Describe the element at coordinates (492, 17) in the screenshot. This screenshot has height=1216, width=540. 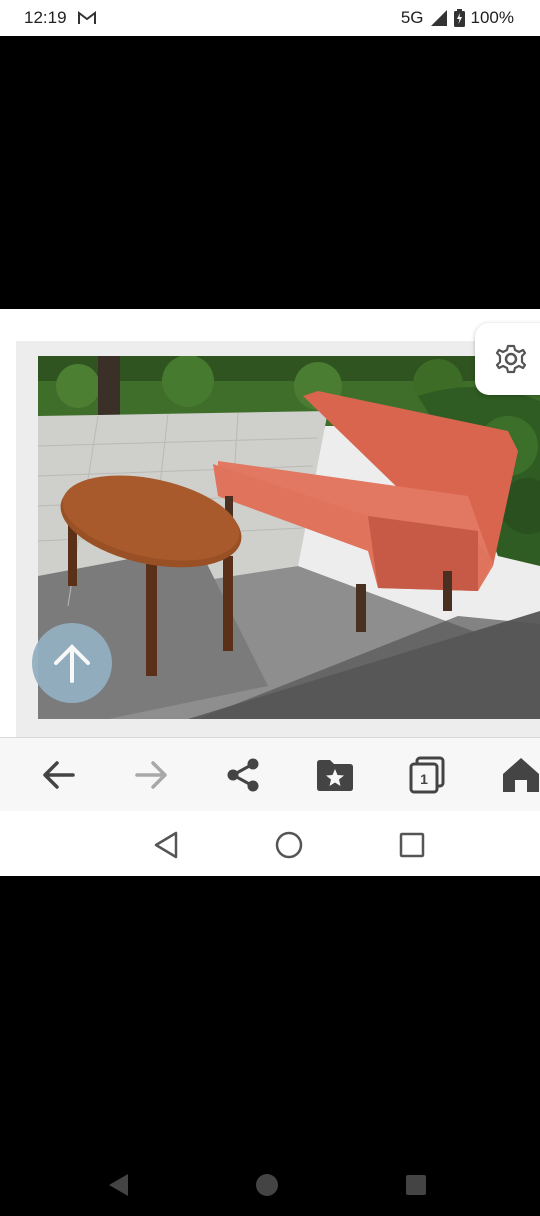
I see `battery-percent: 100%` at that location.